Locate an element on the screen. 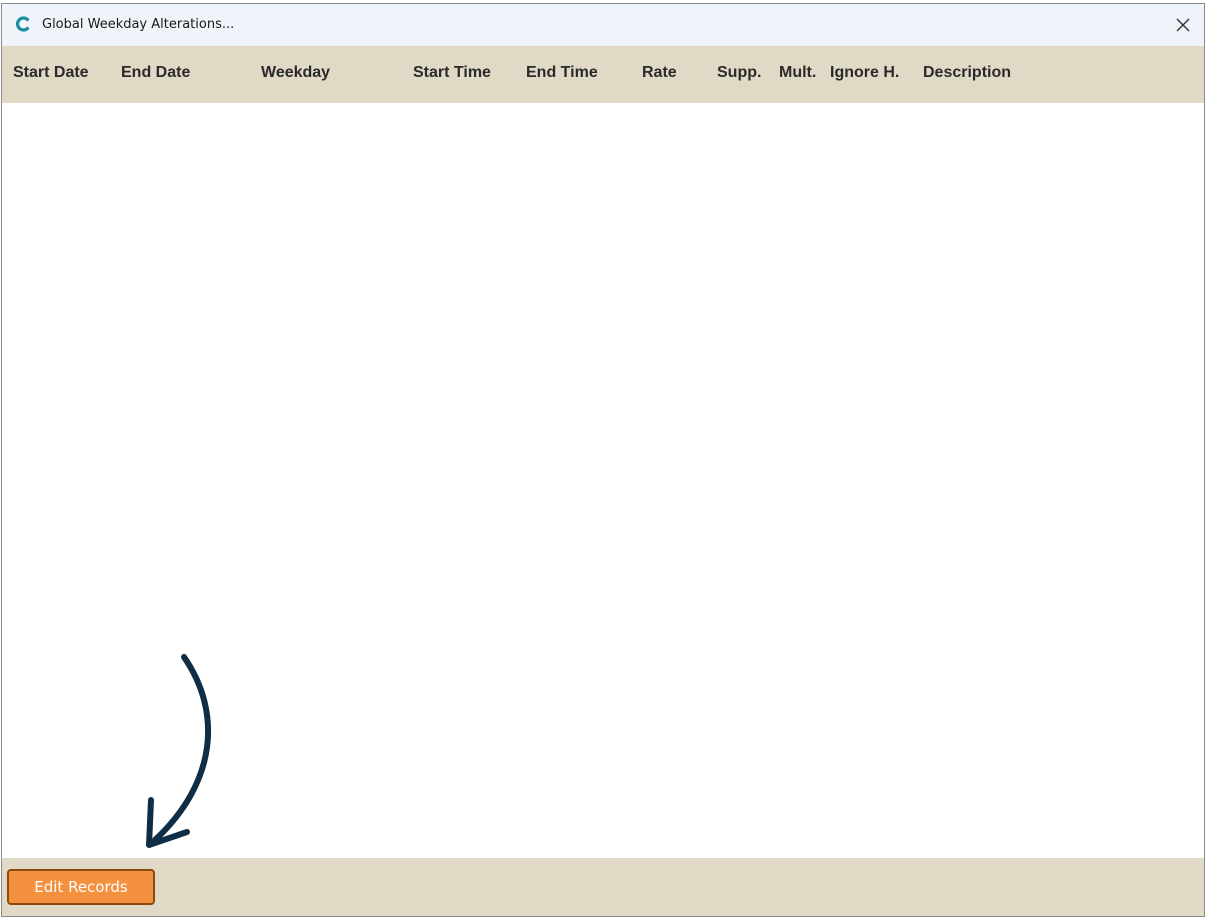  curved-arrow-icon is located at coordinates (179, 751).